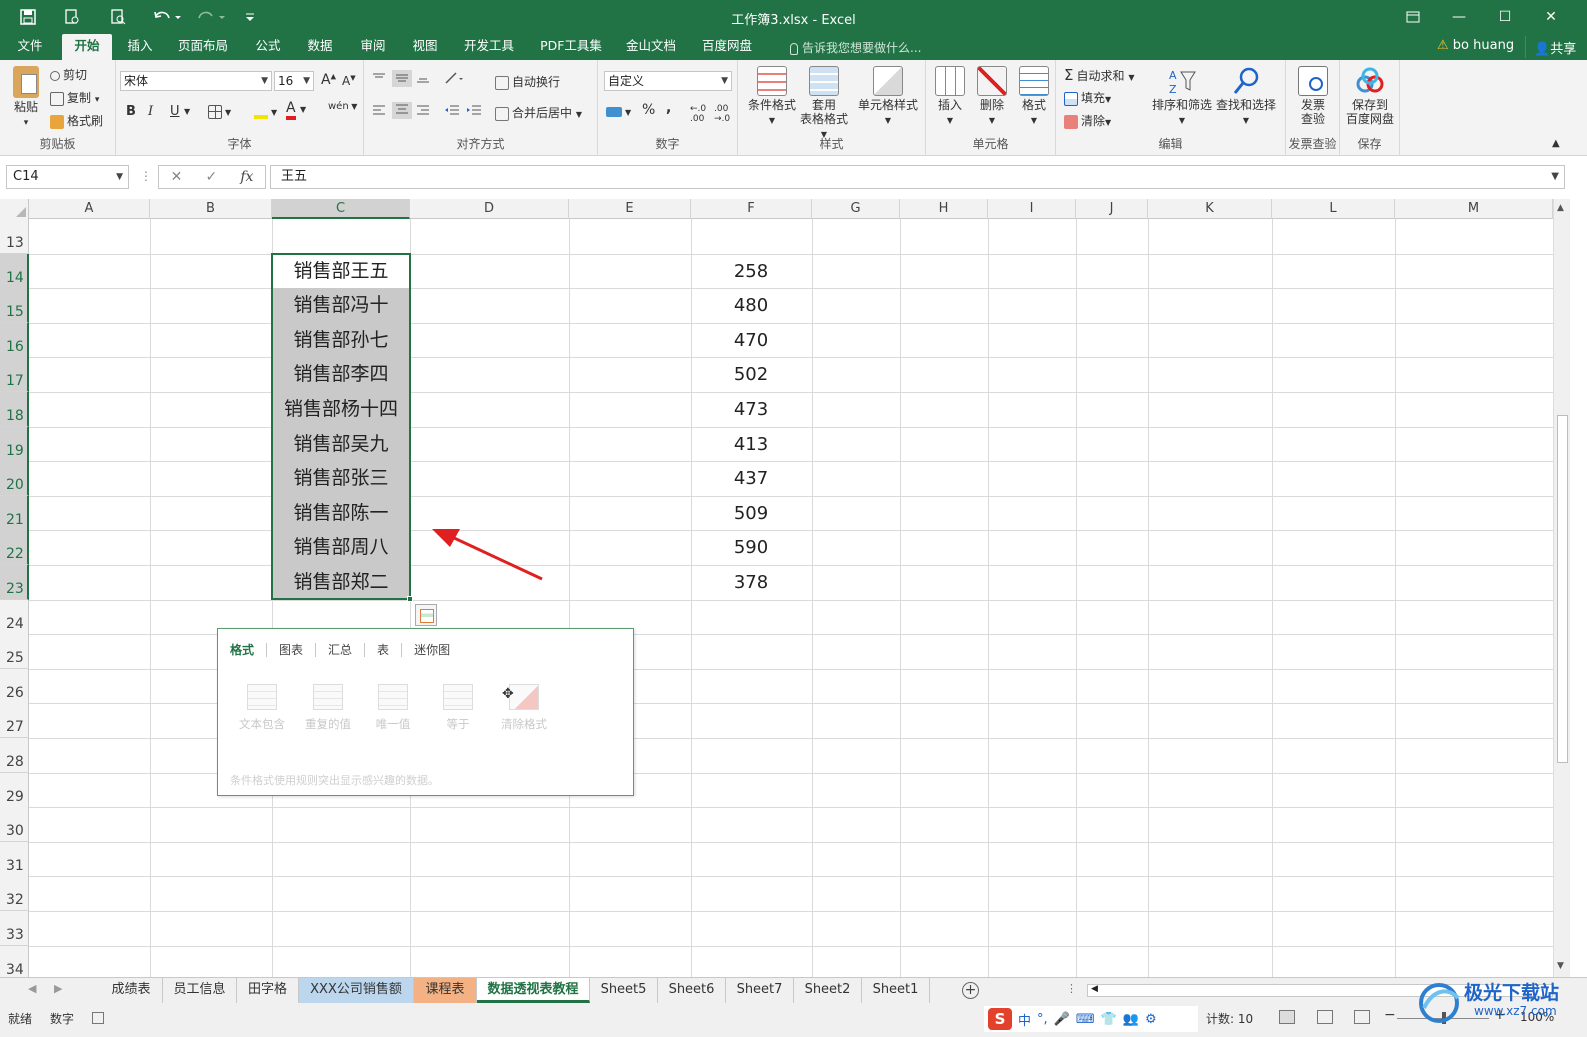 This screenshot has width=1587, height=1037. What do you see at coordinates (187, 111) in the screenshot?
I see `underline-dropdown-icon: ▼` at bounding box center [187, 111].